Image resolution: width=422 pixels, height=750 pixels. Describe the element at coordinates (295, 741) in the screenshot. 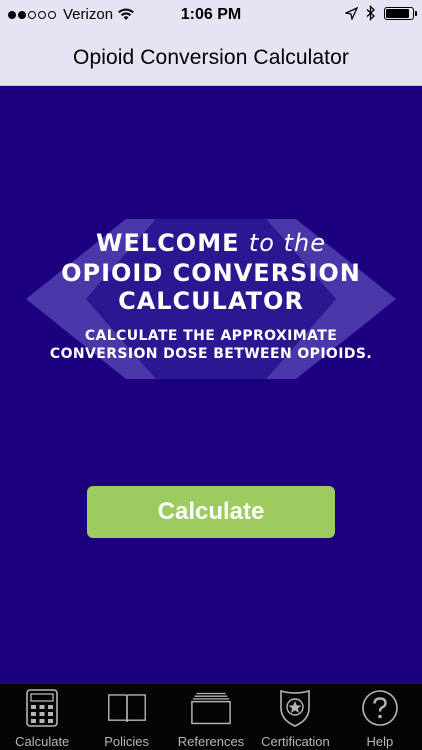

I see `tab-certification-label: Certification` at that location.